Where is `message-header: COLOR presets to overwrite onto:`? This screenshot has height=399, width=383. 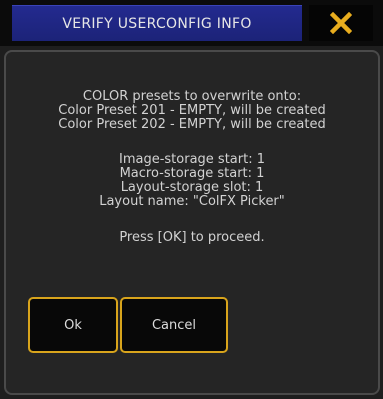
message-header: COLOR presets to overwrite onto: is located at coordinates (192, 96).